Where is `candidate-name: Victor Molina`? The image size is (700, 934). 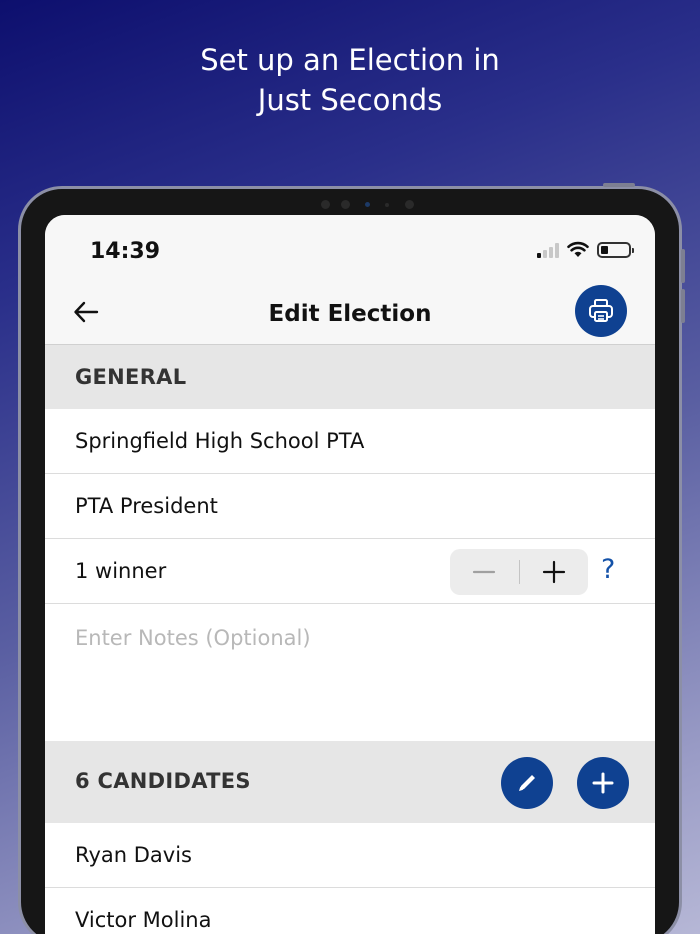 candidate-name: Victor Molina is located at coordinates (143, 920).